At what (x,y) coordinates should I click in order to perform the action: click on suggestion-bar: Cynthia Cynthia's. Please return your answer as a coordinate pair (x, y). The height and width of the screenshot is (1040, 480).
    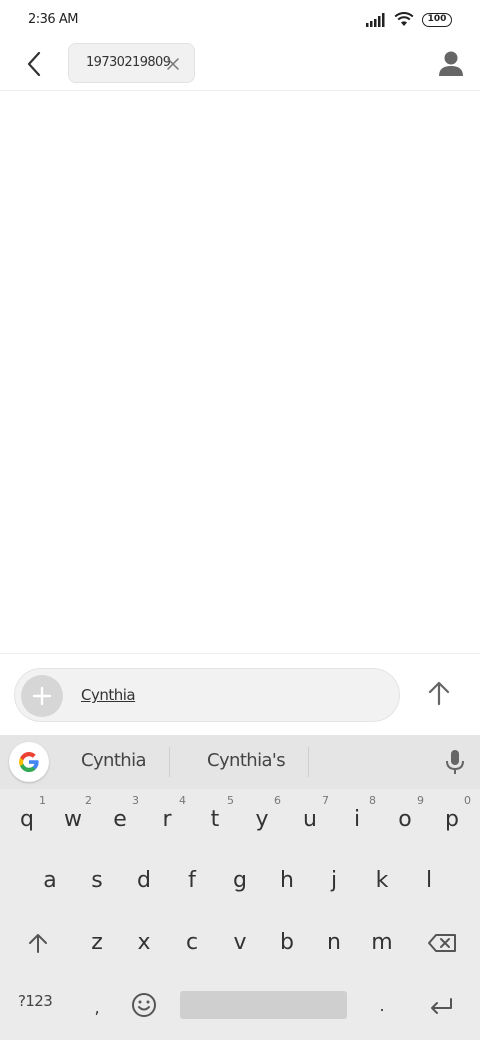
    Looking at the image, I should click on (240, 762).